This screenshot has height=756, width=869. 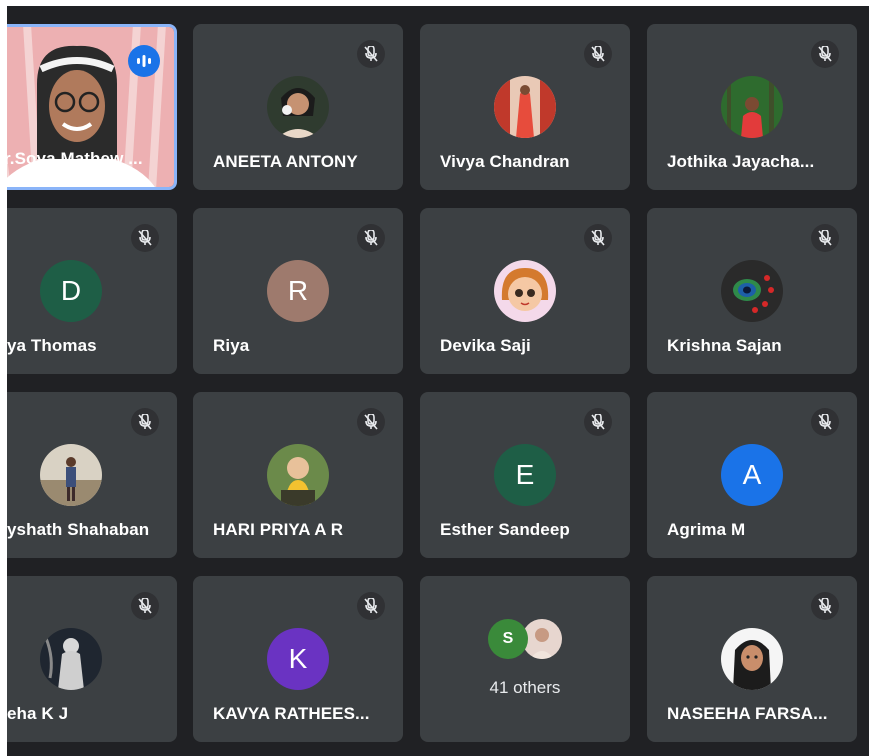 I want to click on participant-name: Riya, so click(x=231, y=345).